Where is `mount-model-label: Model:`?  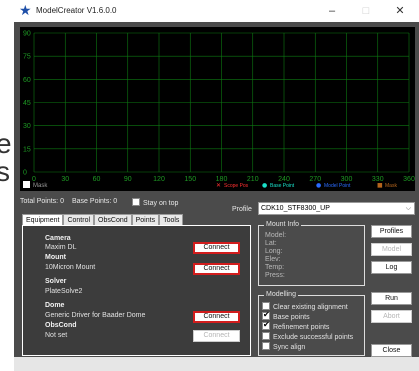
mount-model-label: Model: is located at coordinates (276, 235).